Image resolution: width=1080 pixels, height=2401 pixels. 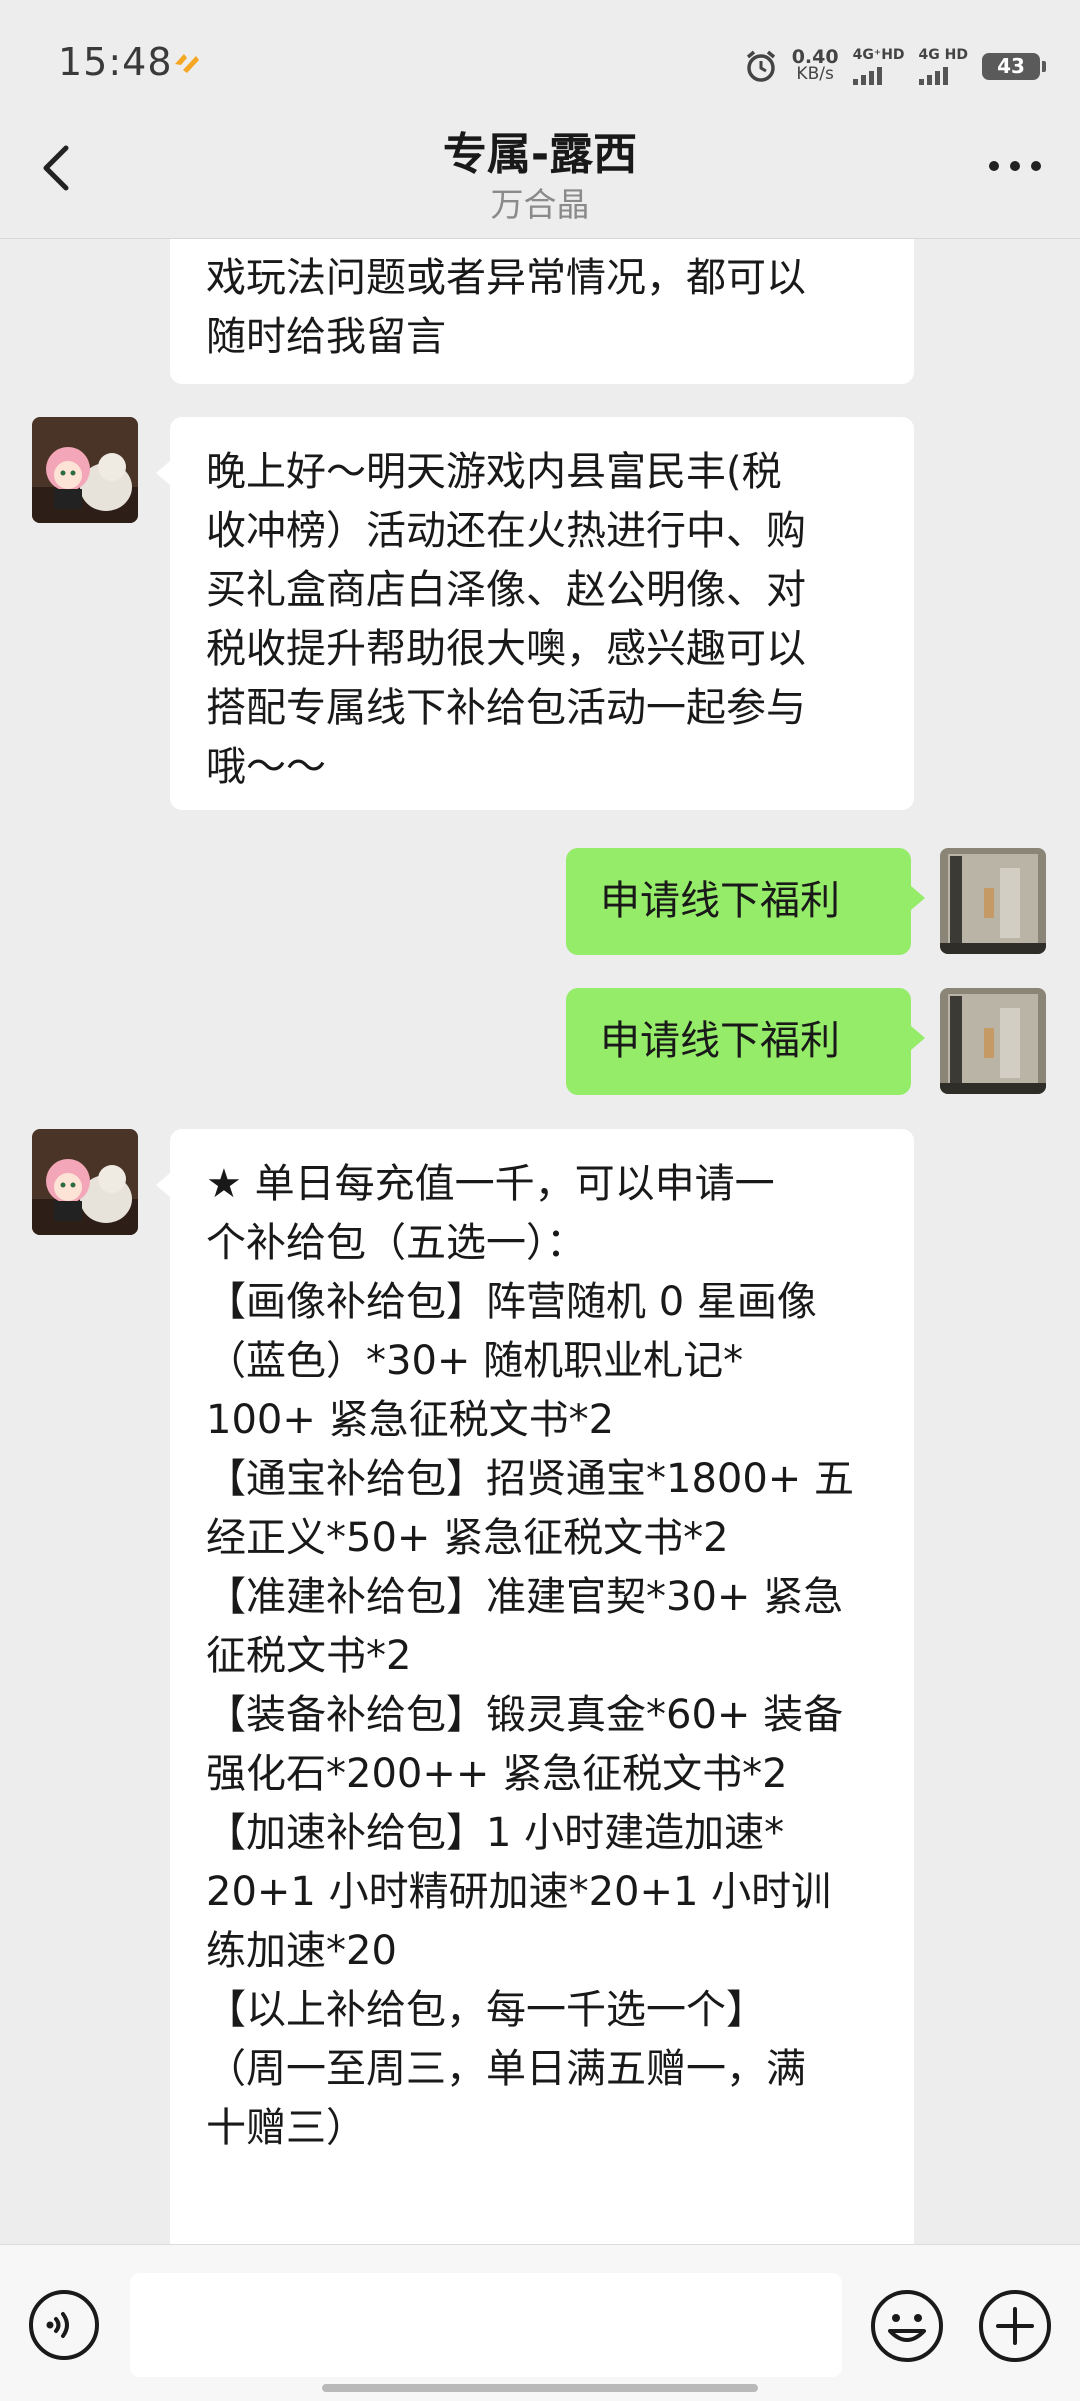 I want to click on plus-icon, so click(x=1015, y=2326).